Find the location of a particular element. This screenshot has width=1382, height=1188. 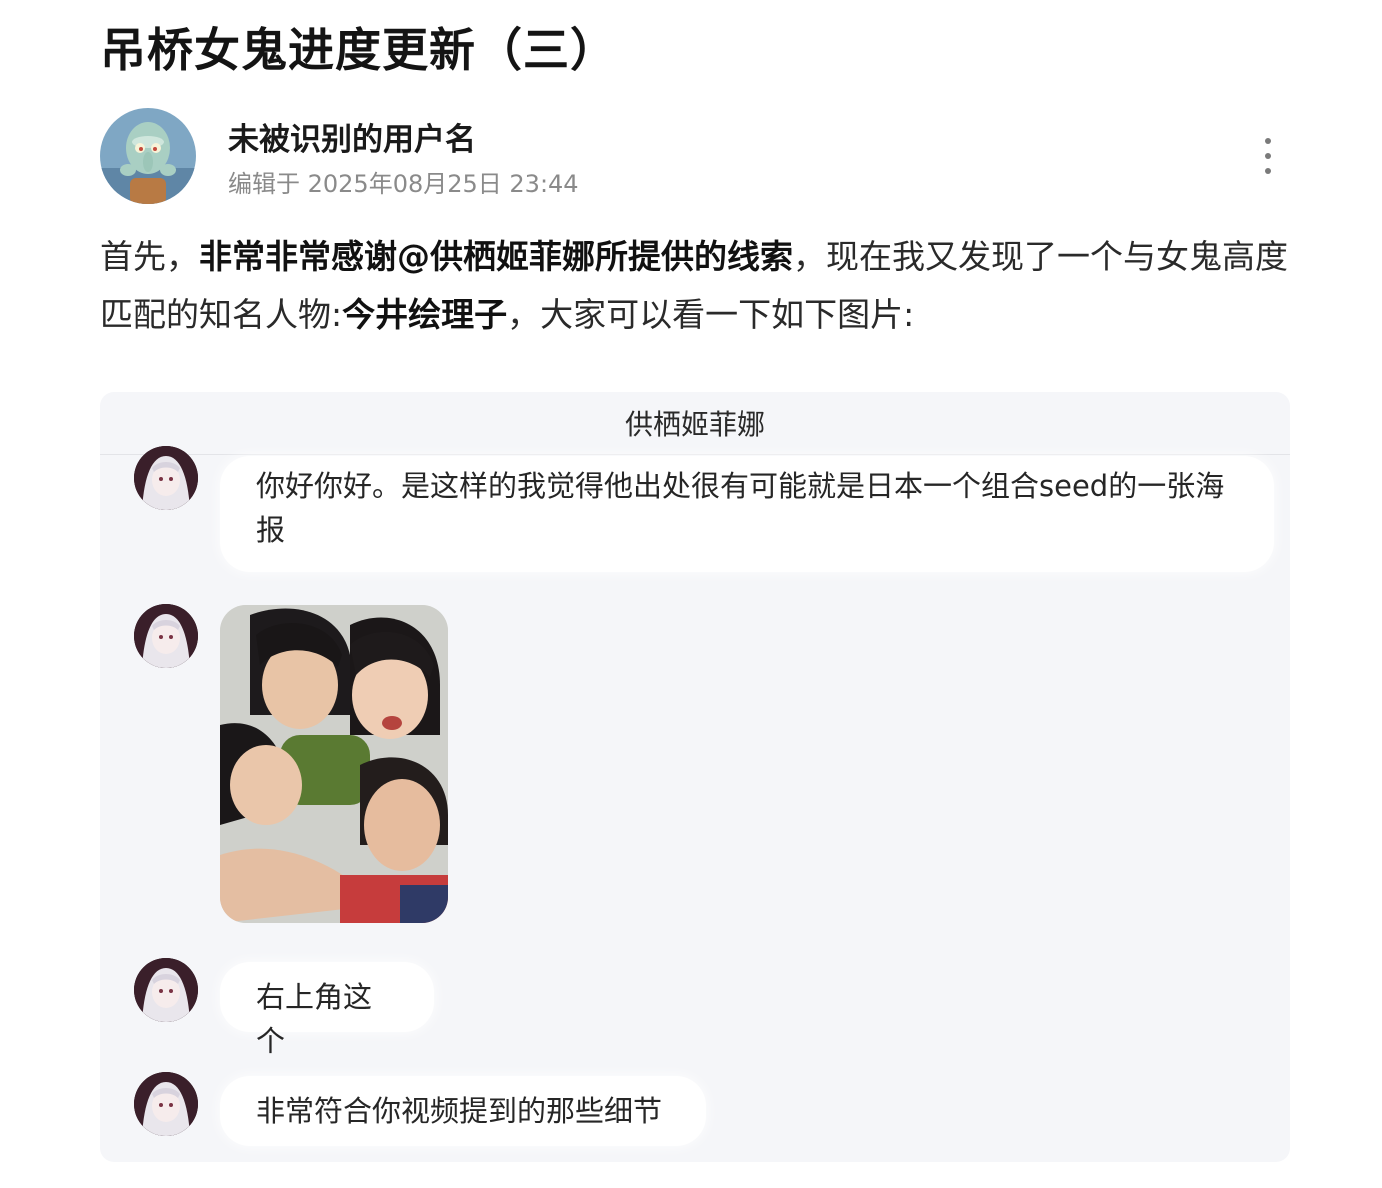

chat-contact-name: 供栖姬菲娜 is located at coordinates (695, 423).